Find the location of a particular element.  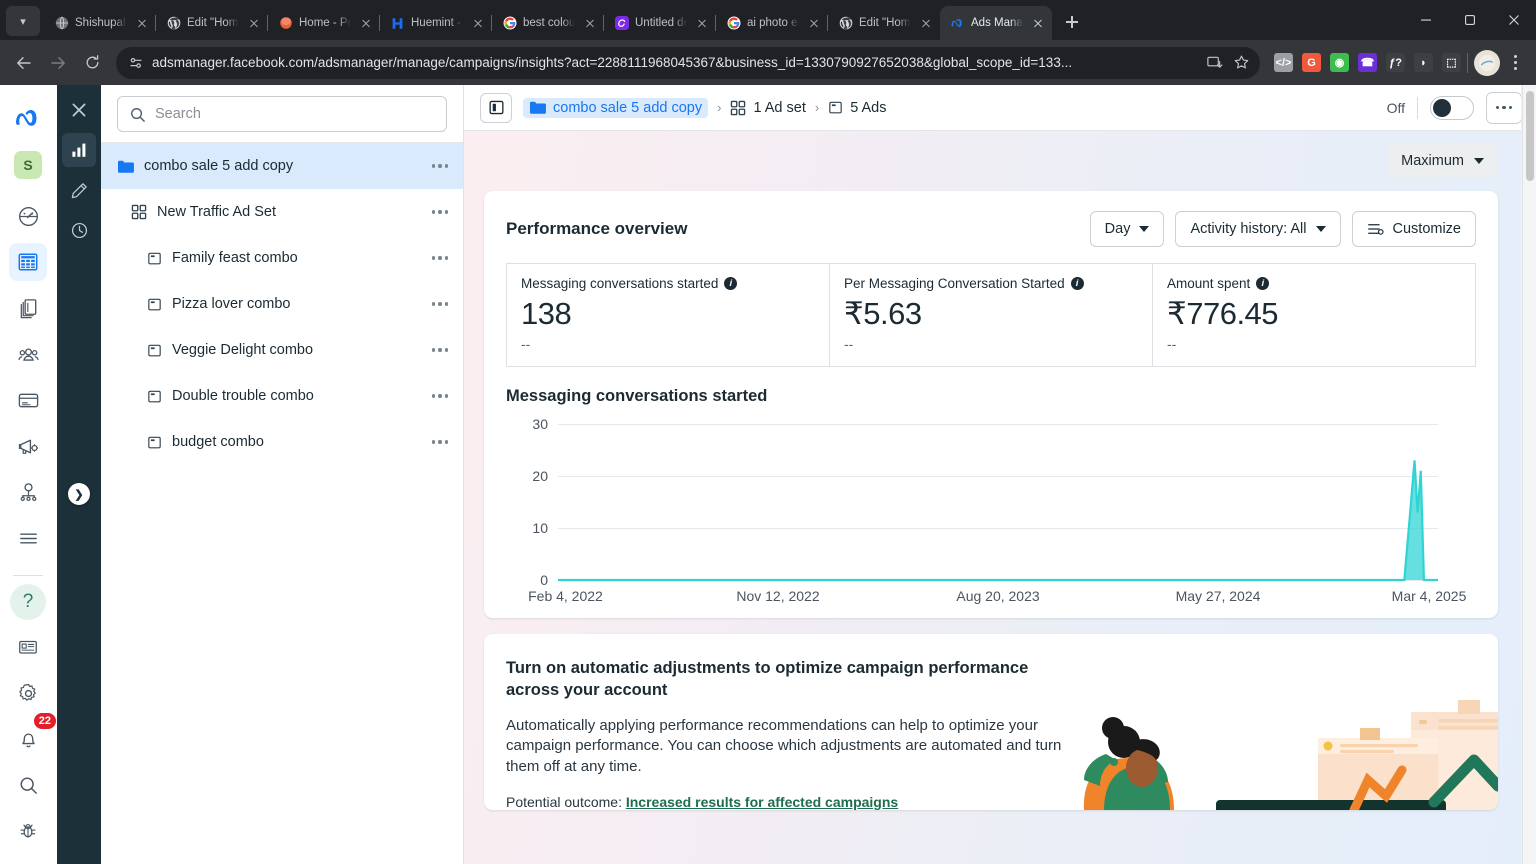

page-scrollbar is located at coordinates (1529, 474).